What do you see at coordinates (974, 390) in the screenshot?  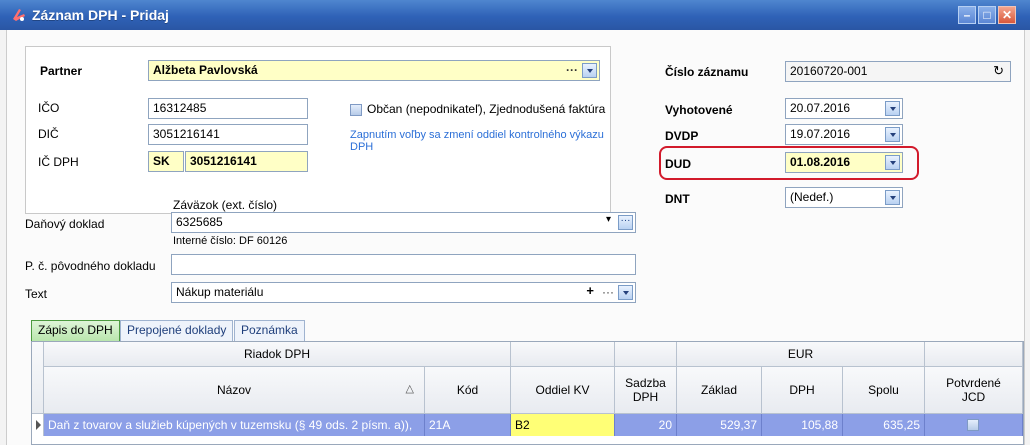 I see `column-header-potvrdene: Potvrdené JCD` at bounding box center [974, 390].